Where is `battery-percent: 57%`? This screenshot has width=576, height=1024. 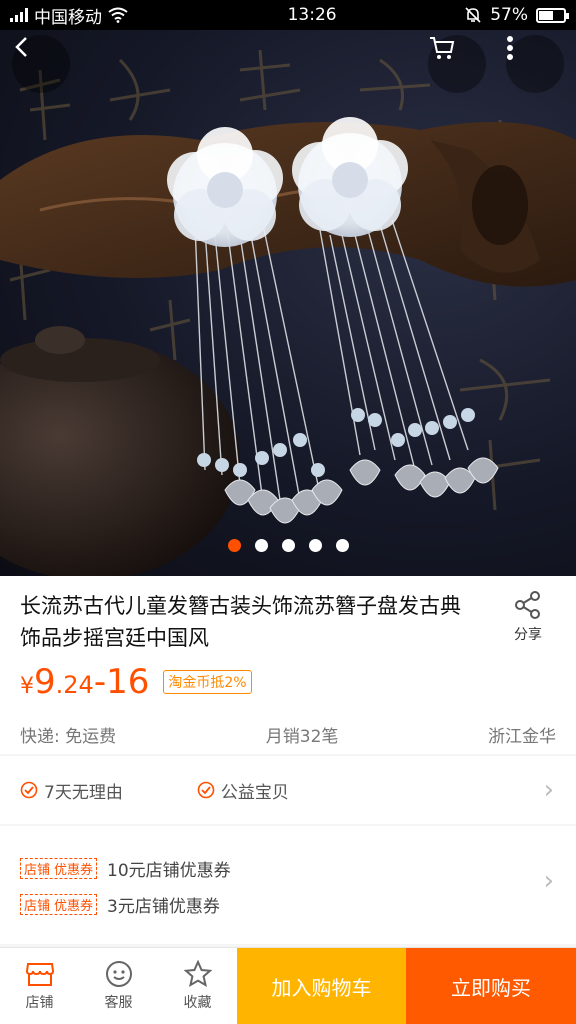 battery-percent: 57% is located at coordinates (509, 15).